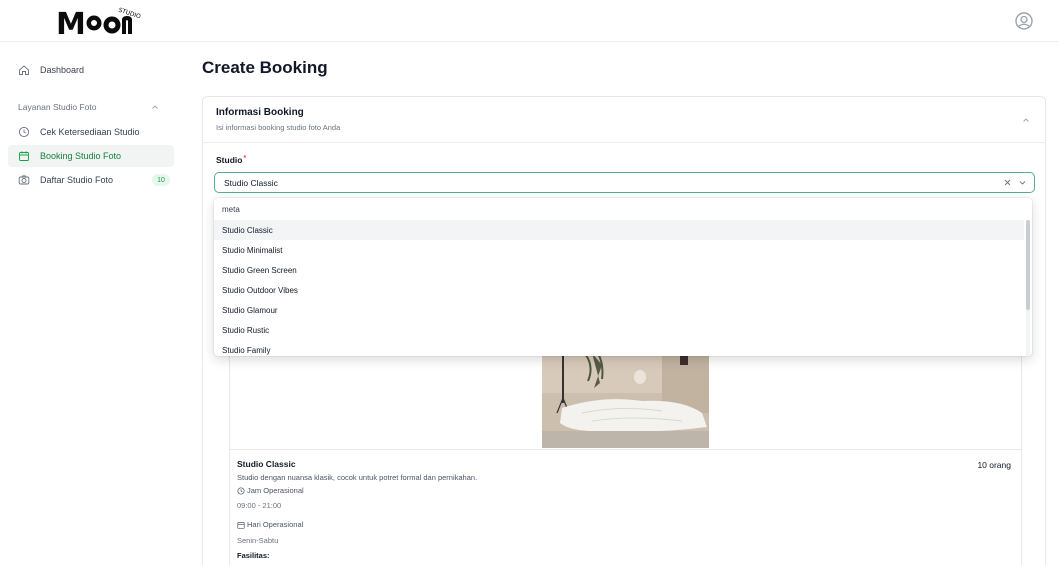 Image resolution: width=1059 pixels, height=565 pixels. I want to click on user-avatar-icon, so click(1024, 21).